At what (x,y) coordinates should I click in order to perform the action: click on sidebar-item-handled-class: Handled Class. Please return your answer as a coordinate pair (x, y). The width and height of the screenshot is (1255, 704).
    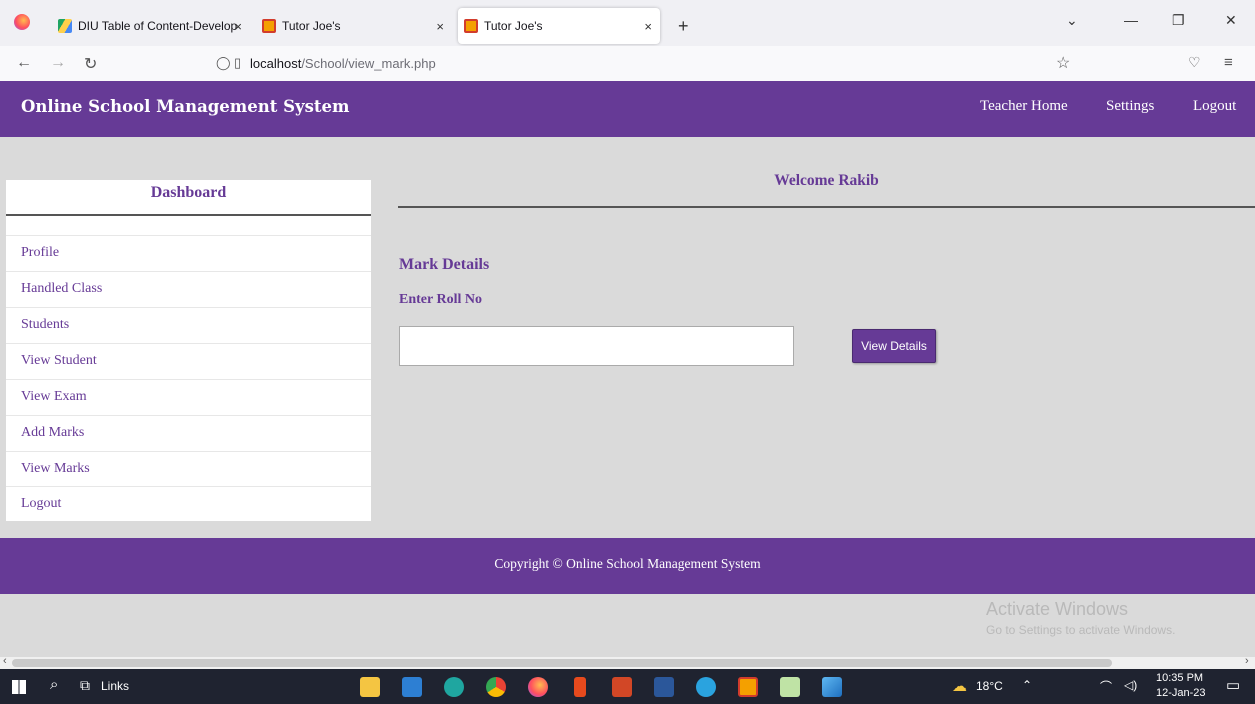
    Looking at the image, I should click on (188, 289).